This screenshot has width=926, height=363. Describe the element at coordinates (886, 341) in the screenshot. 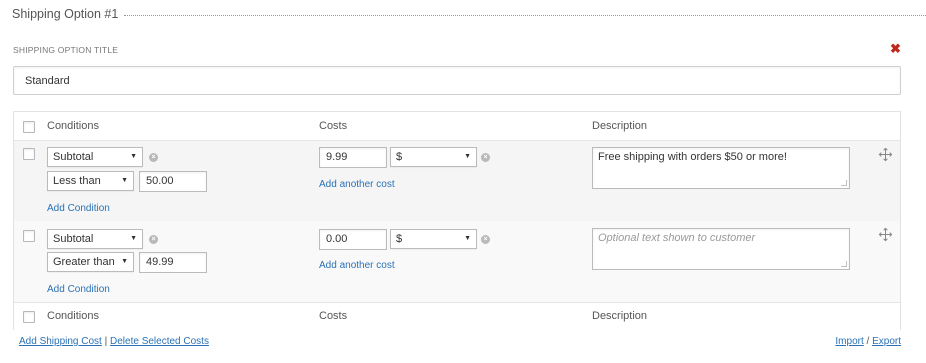

I see `export-link: Export` at that location.